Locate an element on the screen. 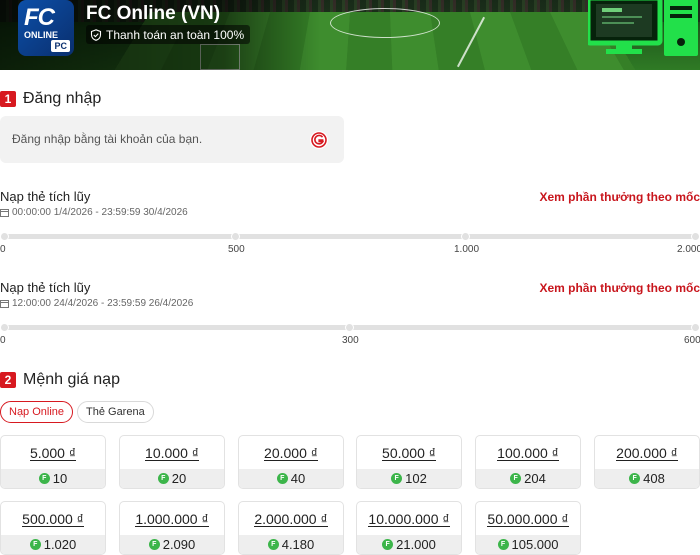 This screenshot has width=700, height=555. login-section-header: 1 Đăng nhập is located at coordinates (50, 99).